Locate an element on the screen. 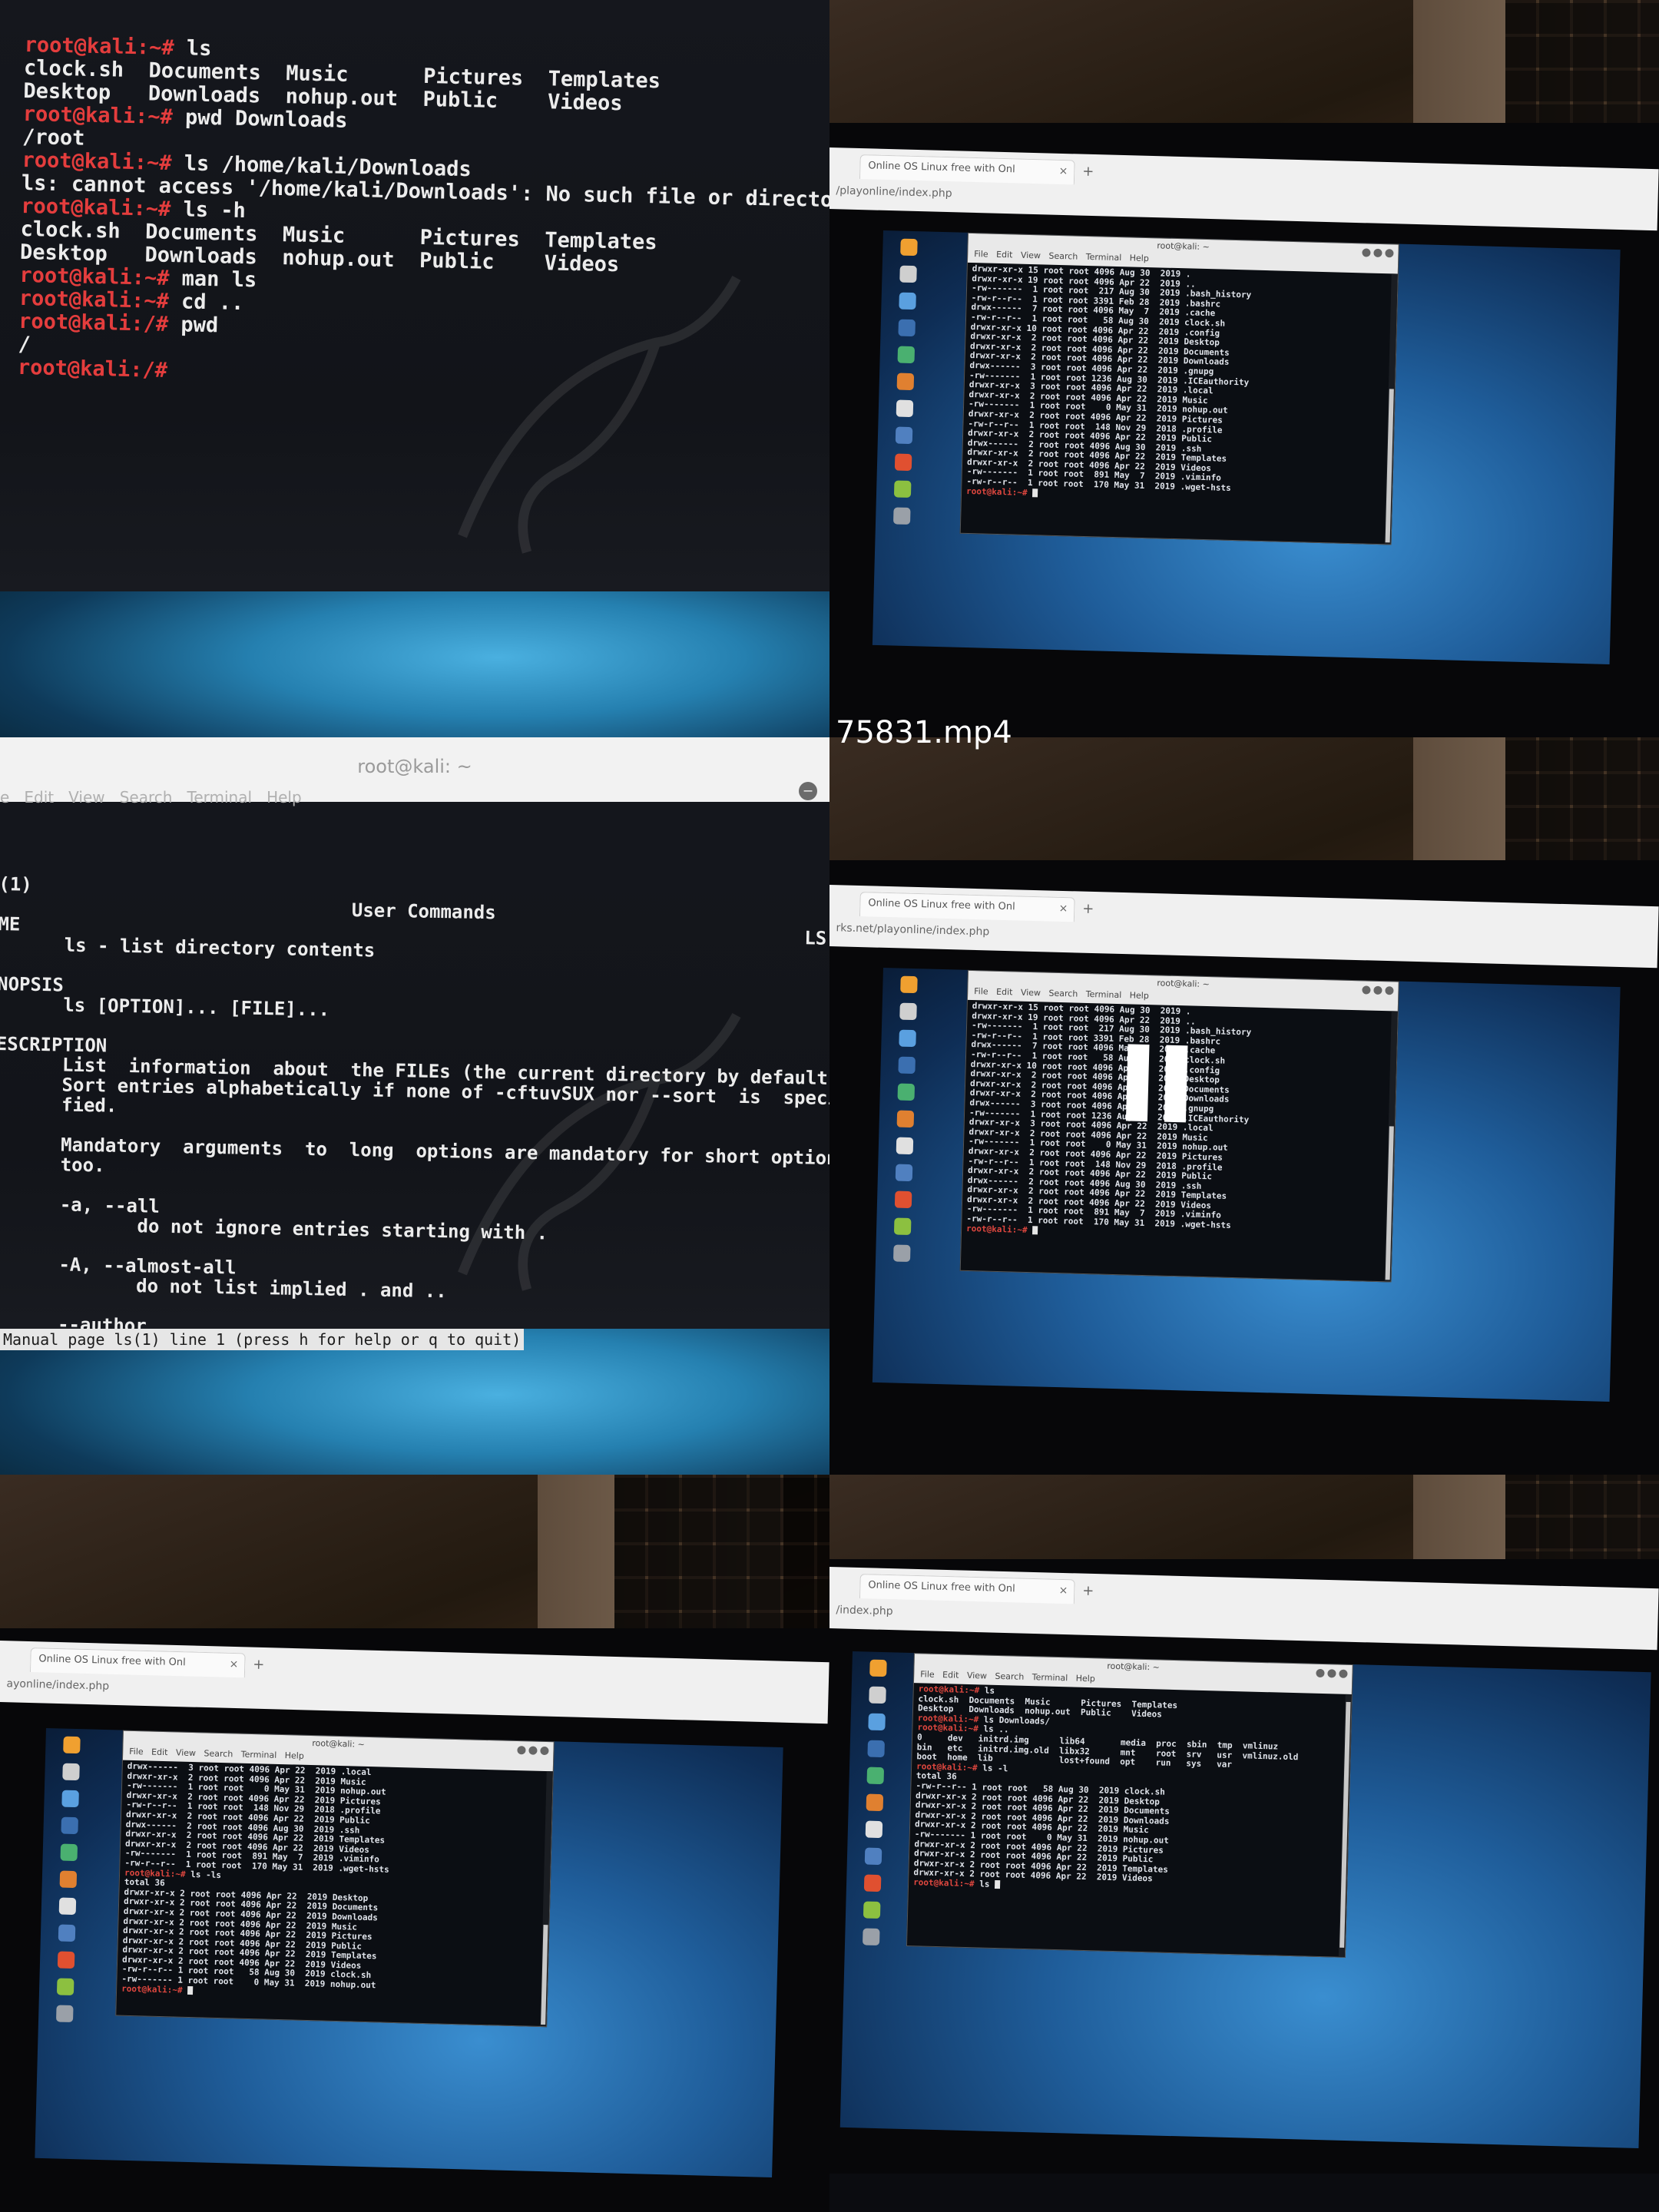 The height and width of the screenshot is (2212, 1659). url-bar: ayonline/index.php is located at coordinates (58, 1685).